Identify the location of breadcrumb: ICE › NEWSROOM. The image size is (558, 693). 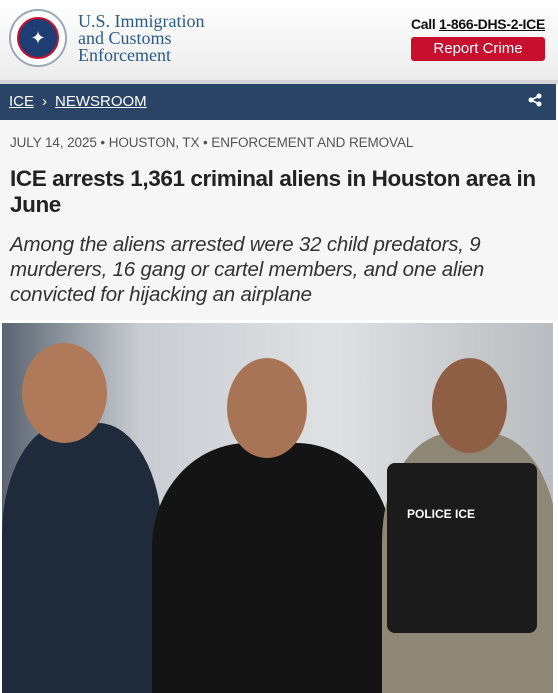
(278, 102).